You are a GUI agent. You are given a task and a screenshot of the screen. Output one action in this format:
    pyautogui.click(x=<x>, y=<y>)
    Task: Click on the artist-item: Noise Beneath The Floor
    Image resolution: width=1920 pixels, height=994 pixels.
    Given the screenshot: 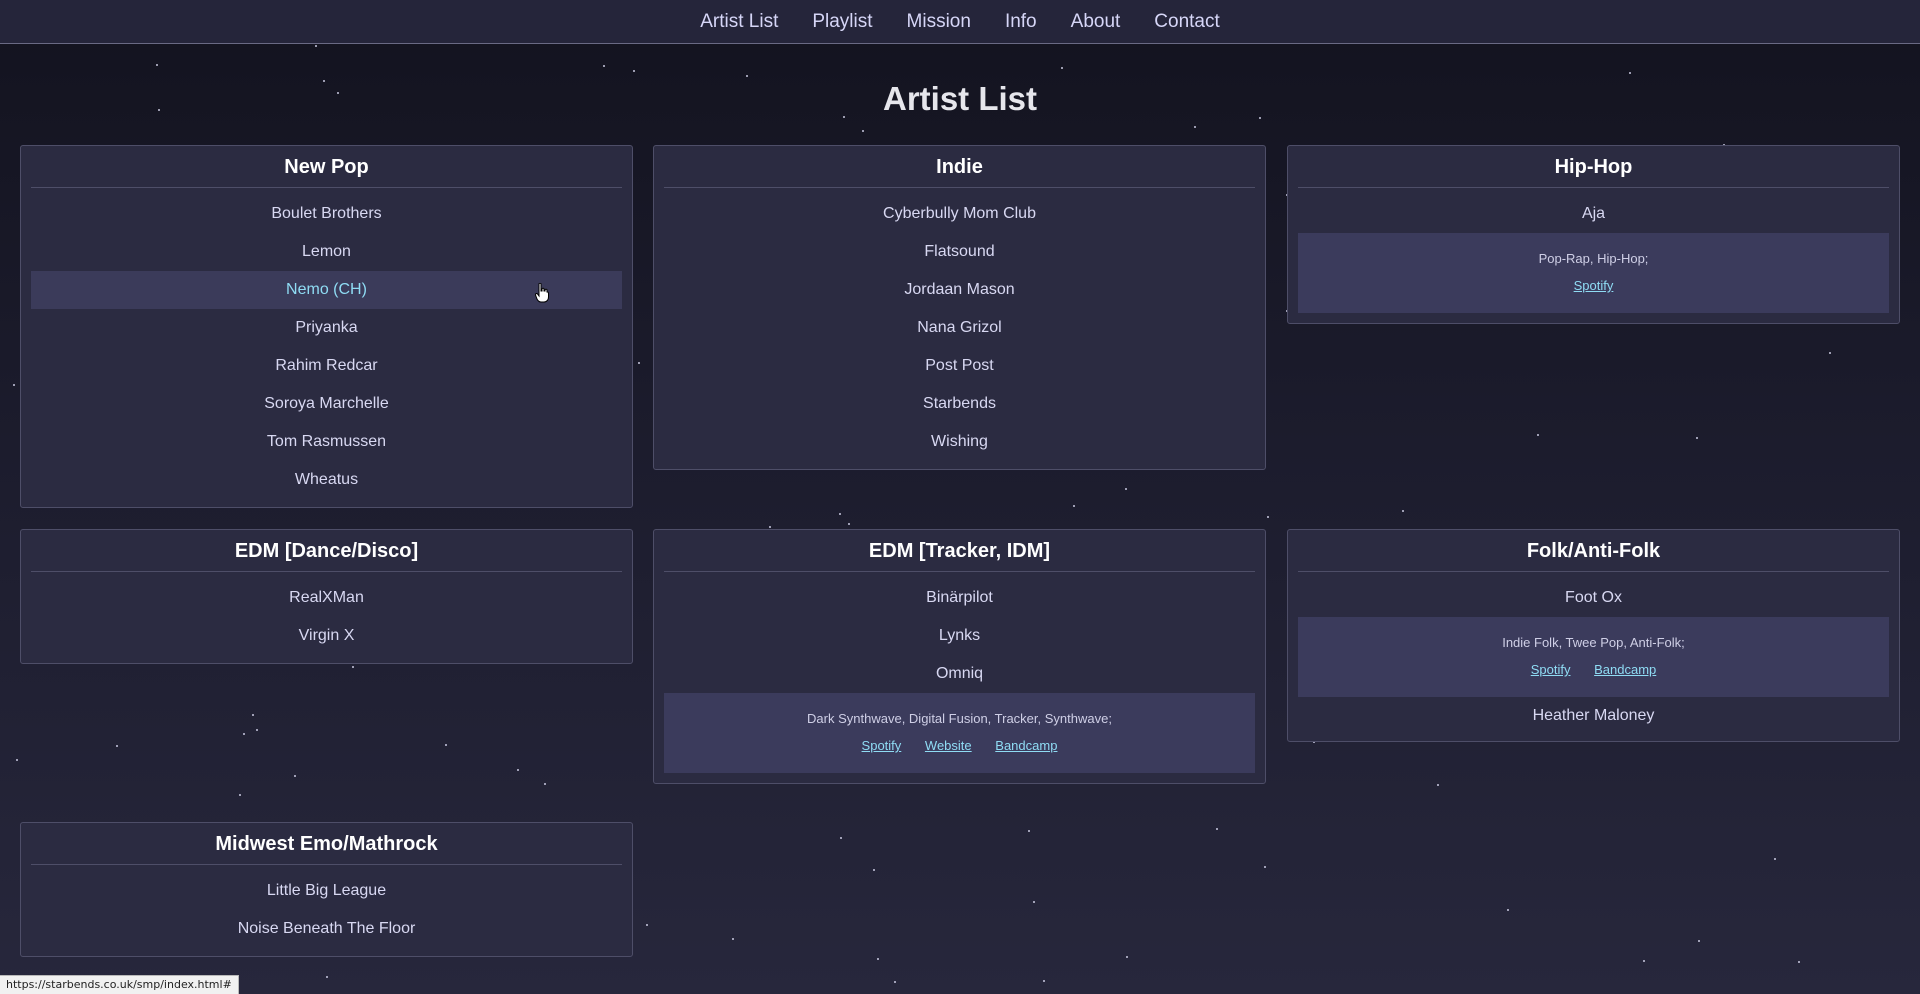 What is the action you would take?
    pyautogui.click(x=326, y=929)
    